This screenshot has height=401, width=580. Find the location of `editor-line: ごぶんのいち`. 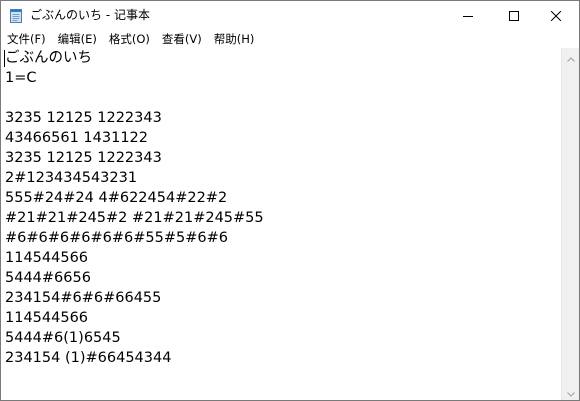

editor-line: ごぶんのいち is located at coordinates (48, 58).